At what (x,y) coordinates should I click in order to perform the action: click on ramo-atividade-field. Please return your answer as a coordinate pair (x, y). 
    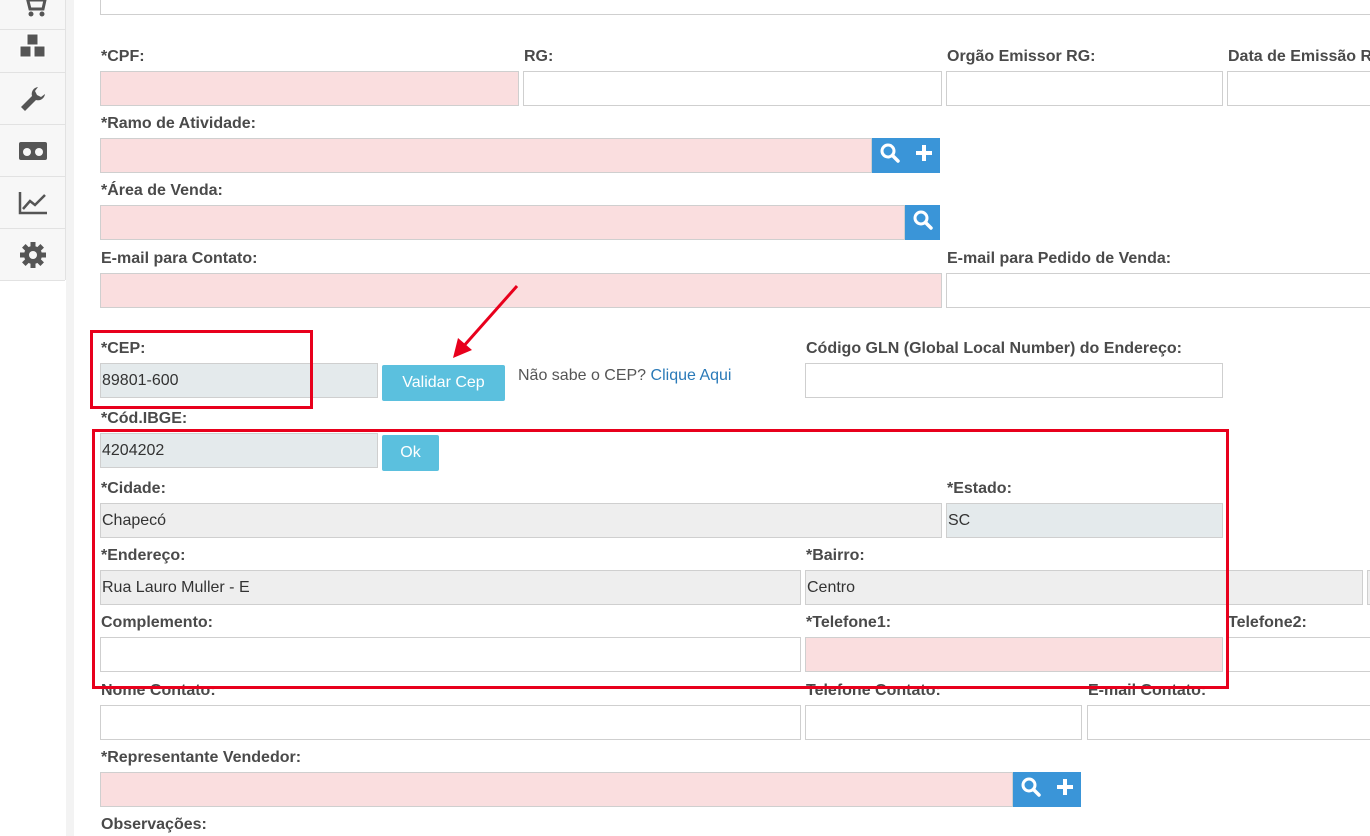
    Looking at the image, I should click on (486, 155).